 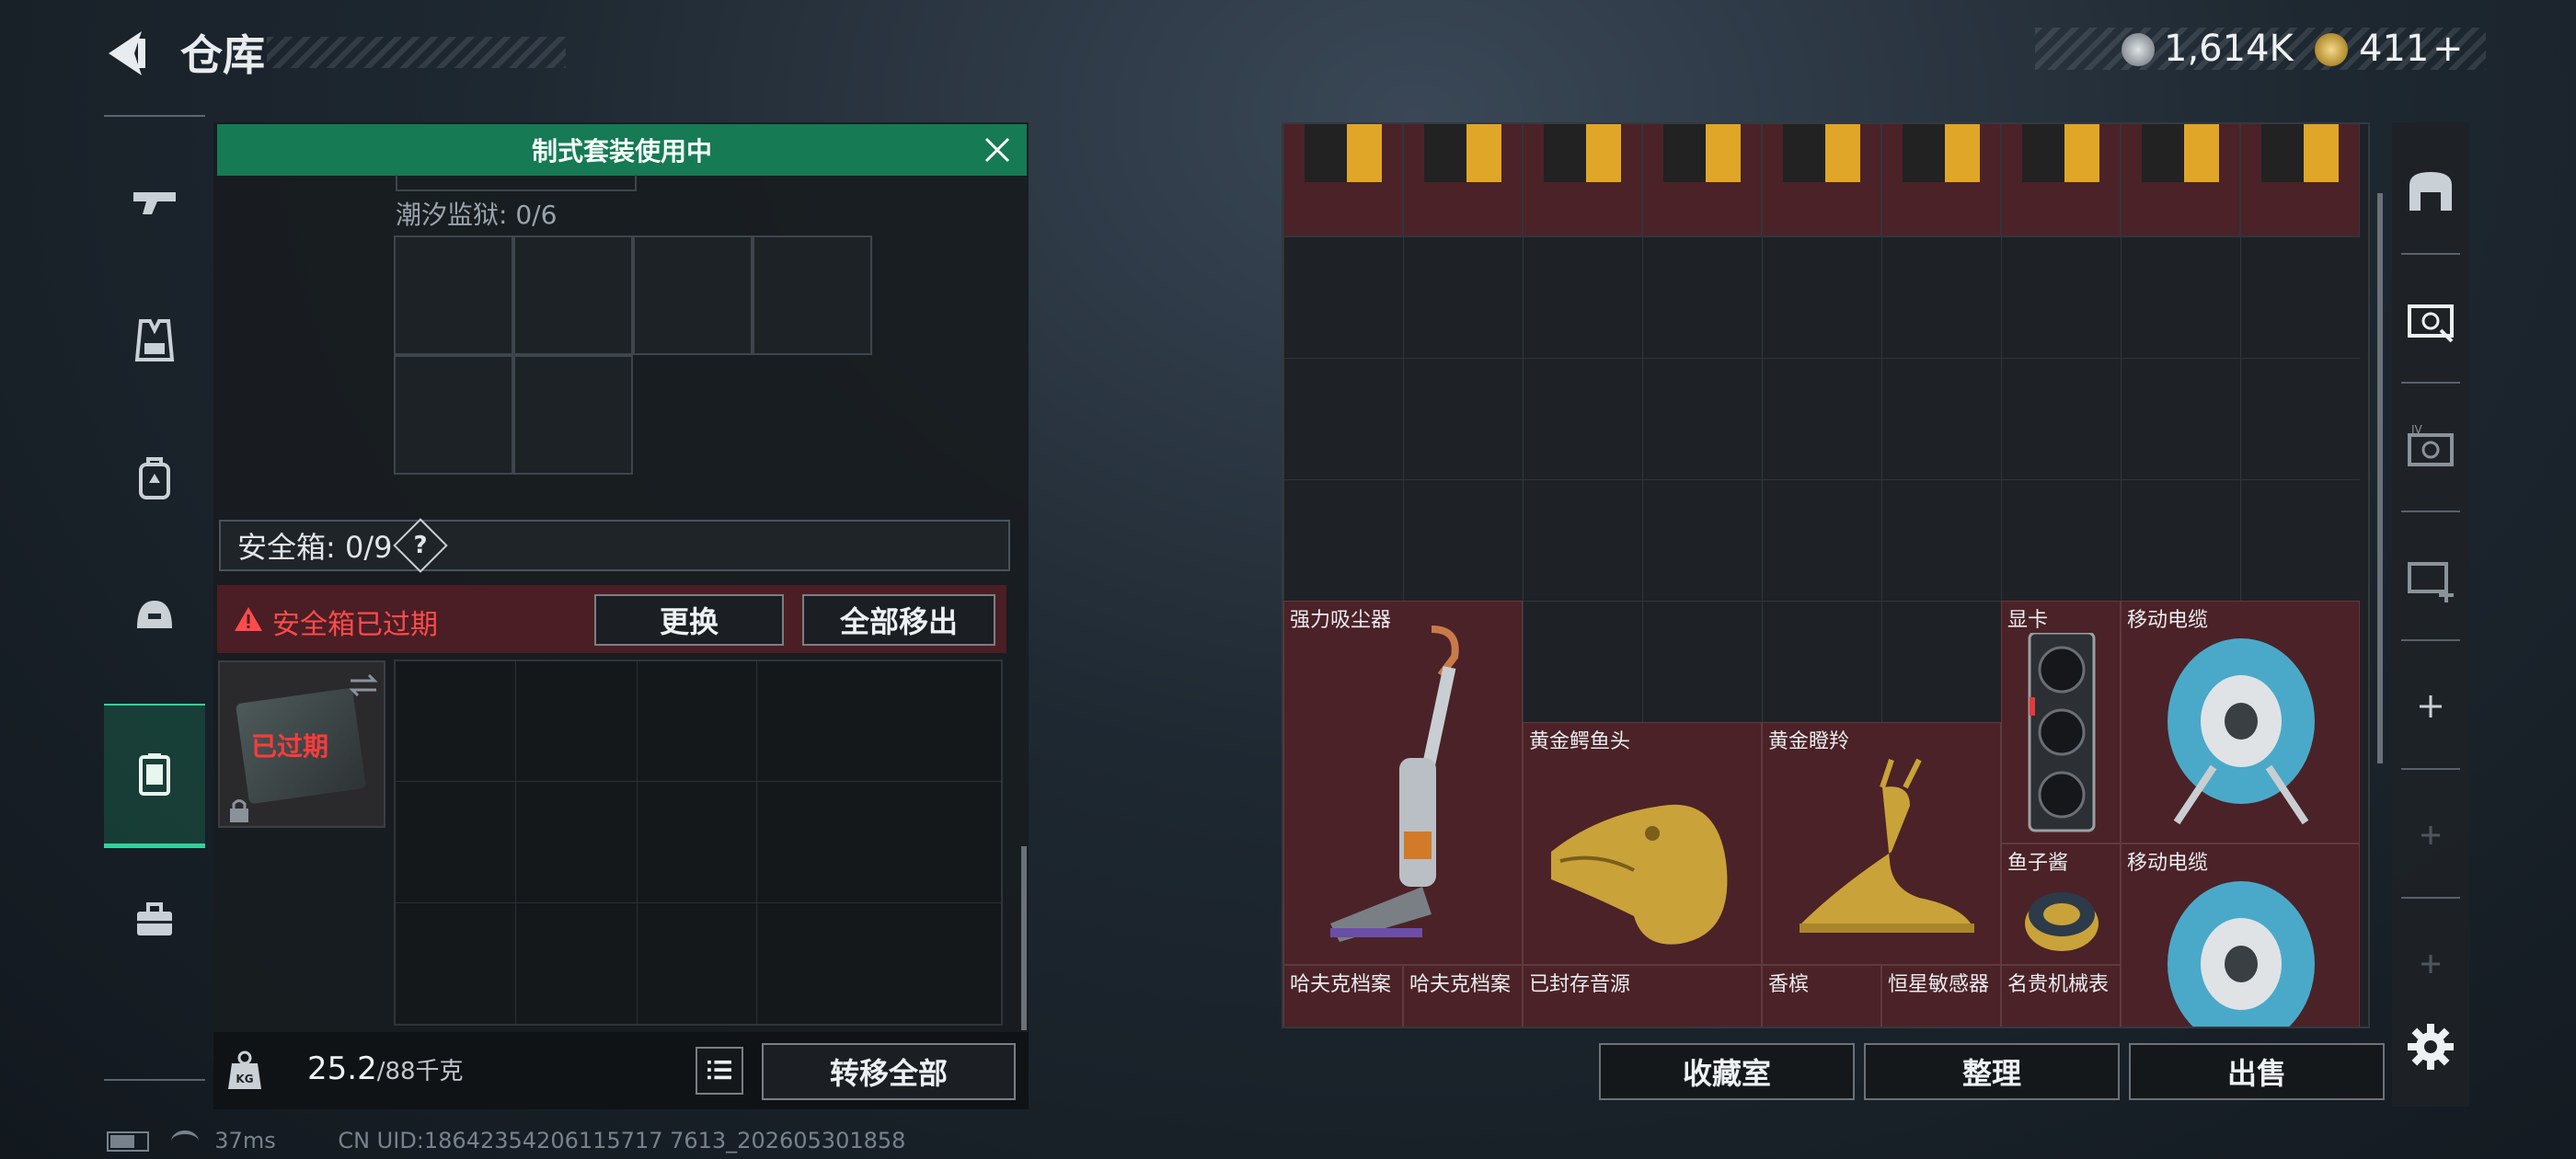 I want to click on sell-button: 出售, so click(x=2257, y=1071).